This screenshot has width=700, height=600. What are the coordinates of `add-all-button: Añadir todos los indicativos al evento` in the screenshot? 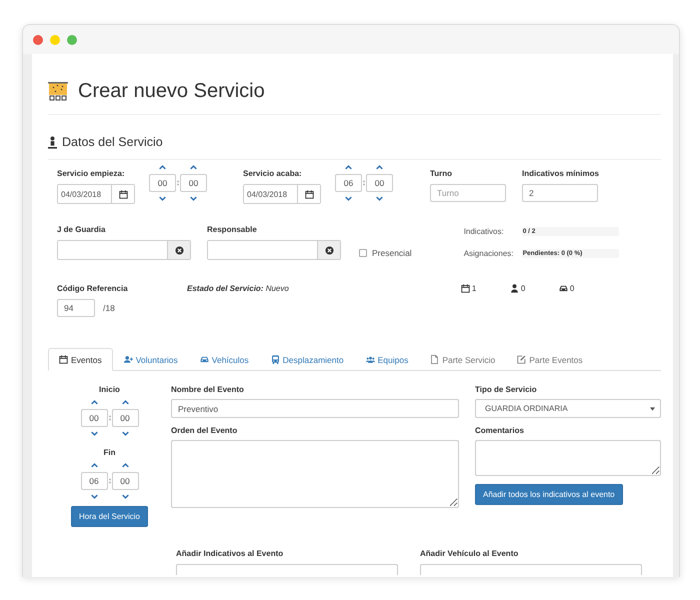 It's located at (549, 494).